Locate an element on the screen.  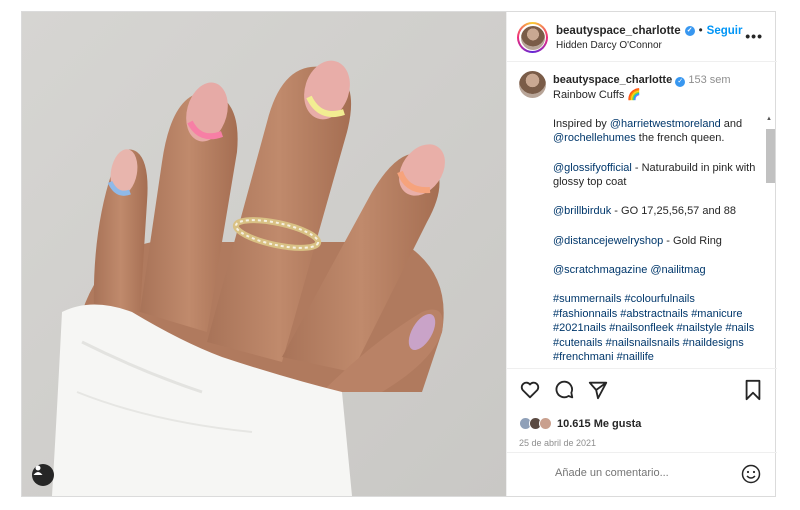
caption-text: - GO 17,25,56,57 and 88 is located at coordinates (674, 211).